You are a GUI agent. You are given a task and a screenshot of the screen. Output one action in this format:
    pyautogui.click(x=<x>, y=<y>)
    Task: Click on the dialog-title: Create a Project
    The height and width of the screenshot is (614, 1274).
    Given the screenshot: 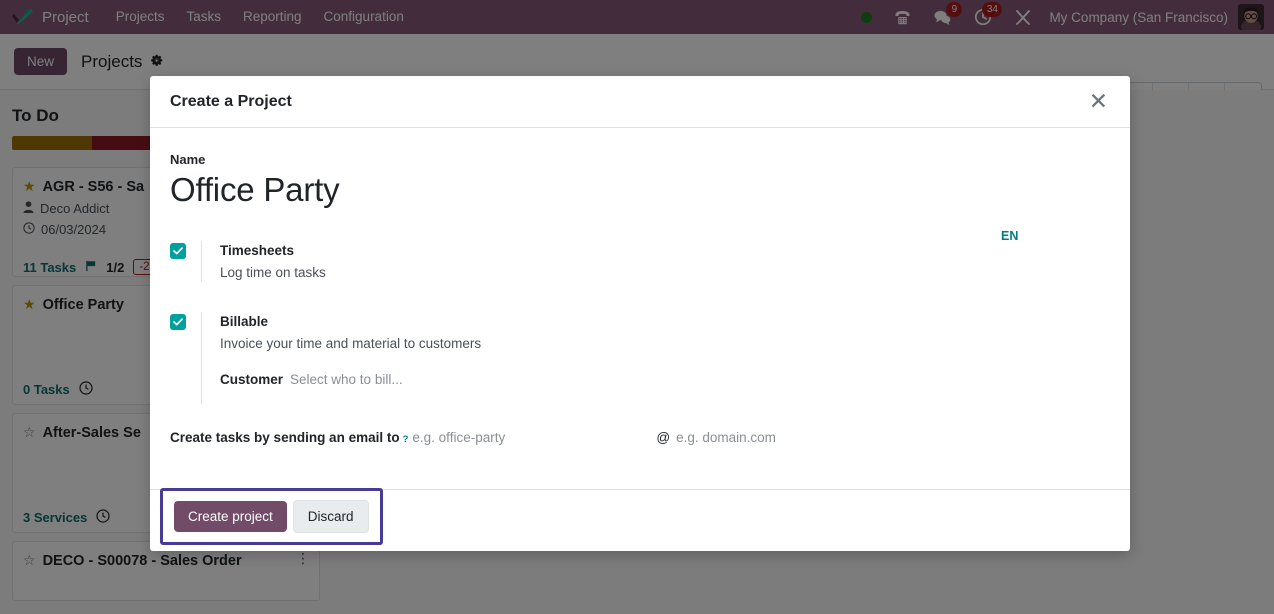 What is the action you would take?
    pyautogui.click(x=231, y=101)
    